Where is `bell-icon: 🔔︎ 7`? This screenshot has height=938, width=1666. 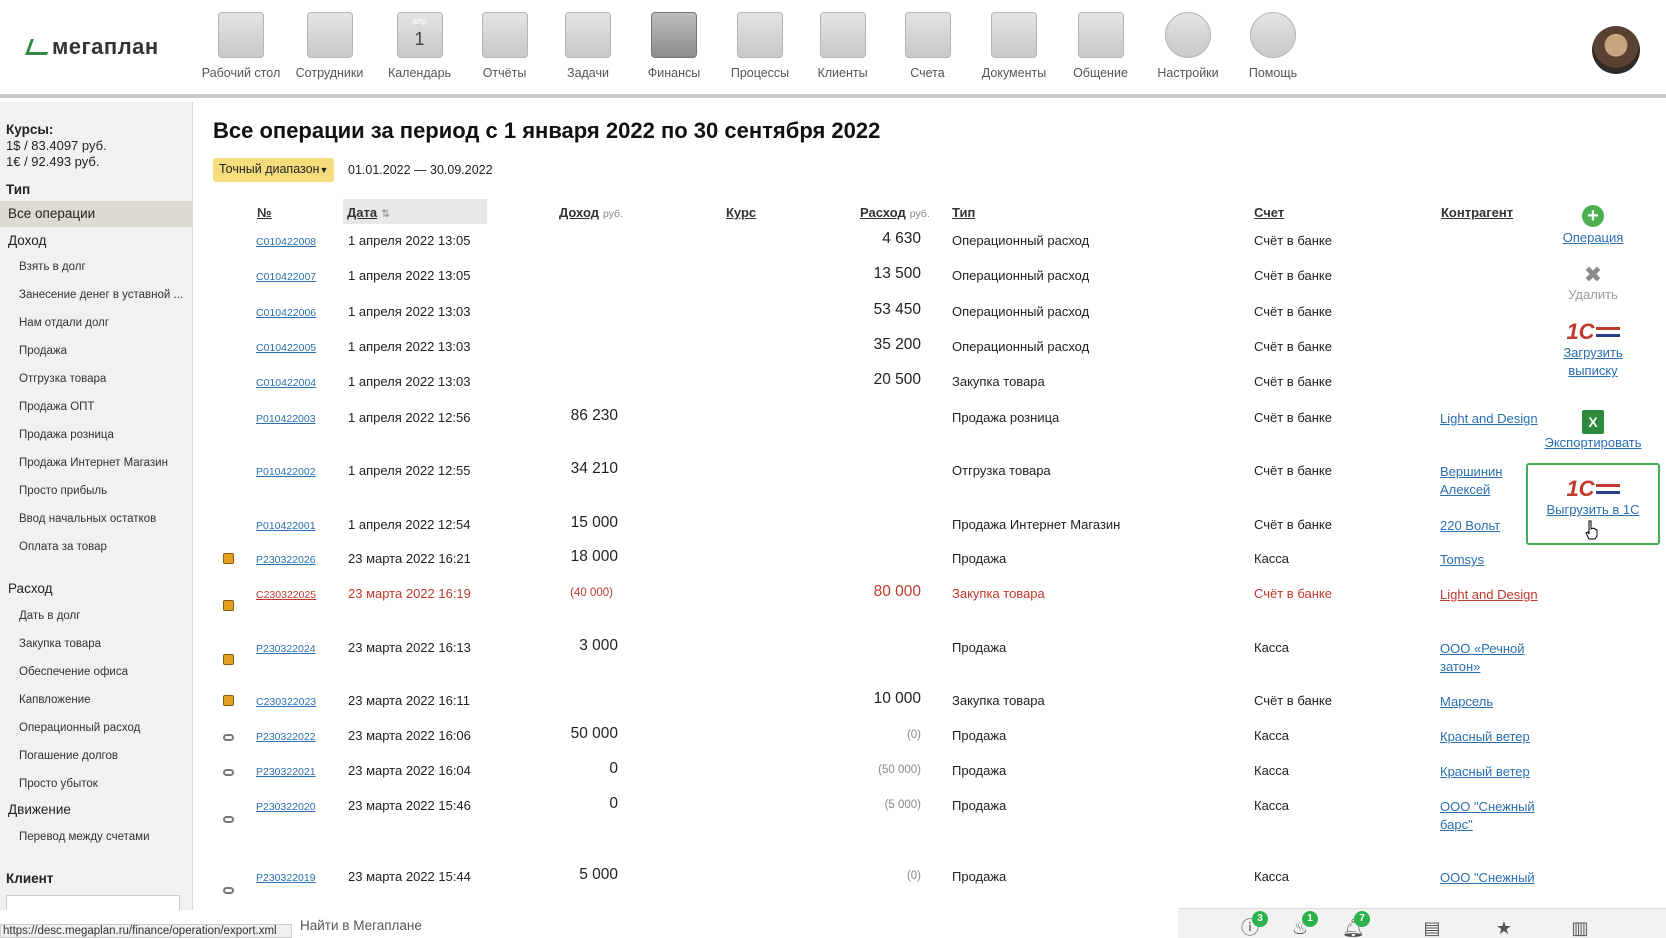 bell-icon: 🔔︎ 7 is located at coordinates (1356, 924).